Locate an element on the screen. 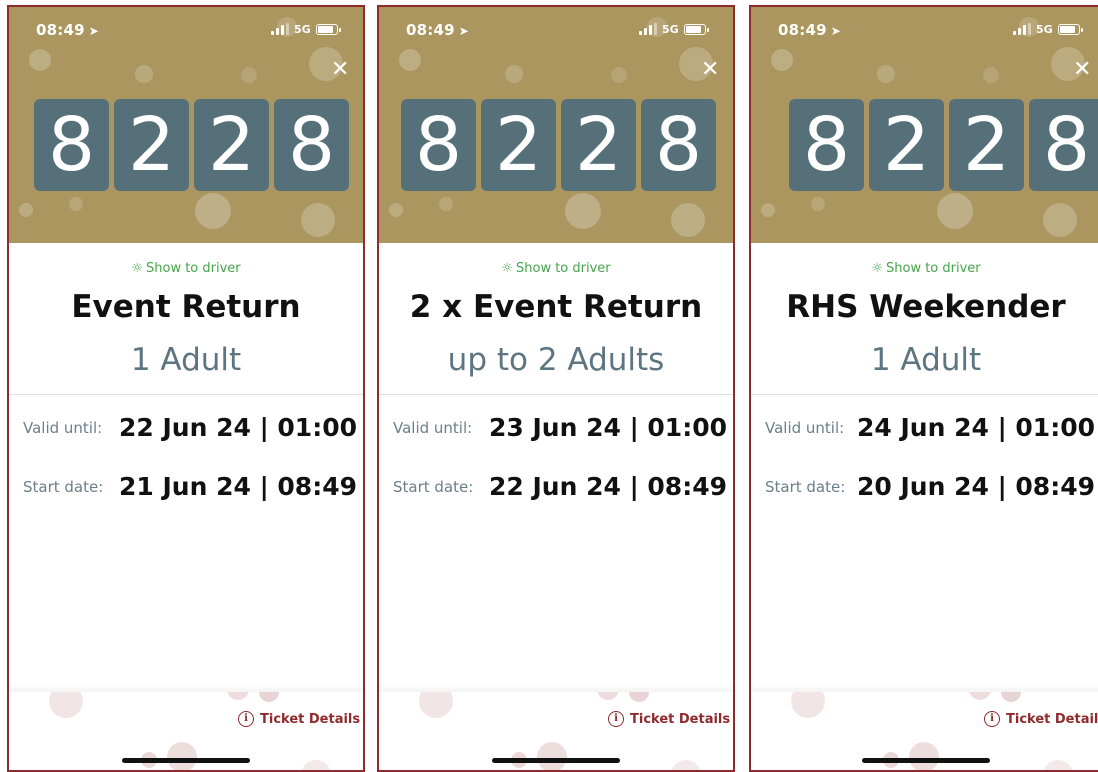 This screenshot has height=772, width=1098. show-to-driver-hint: ☼ Show to driver is located at coordinates (926, 268).